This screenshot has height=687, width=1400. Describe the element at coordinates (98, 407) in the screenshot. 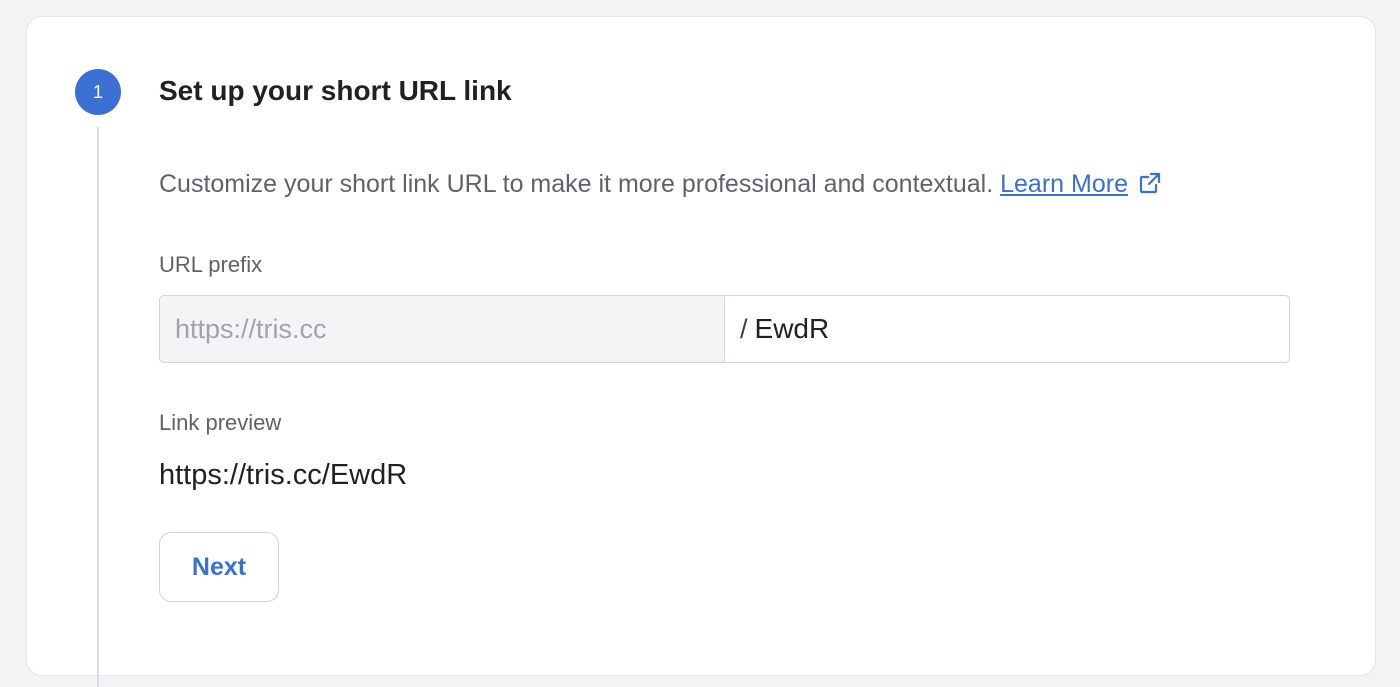

I see `step-connector-line` at that location.